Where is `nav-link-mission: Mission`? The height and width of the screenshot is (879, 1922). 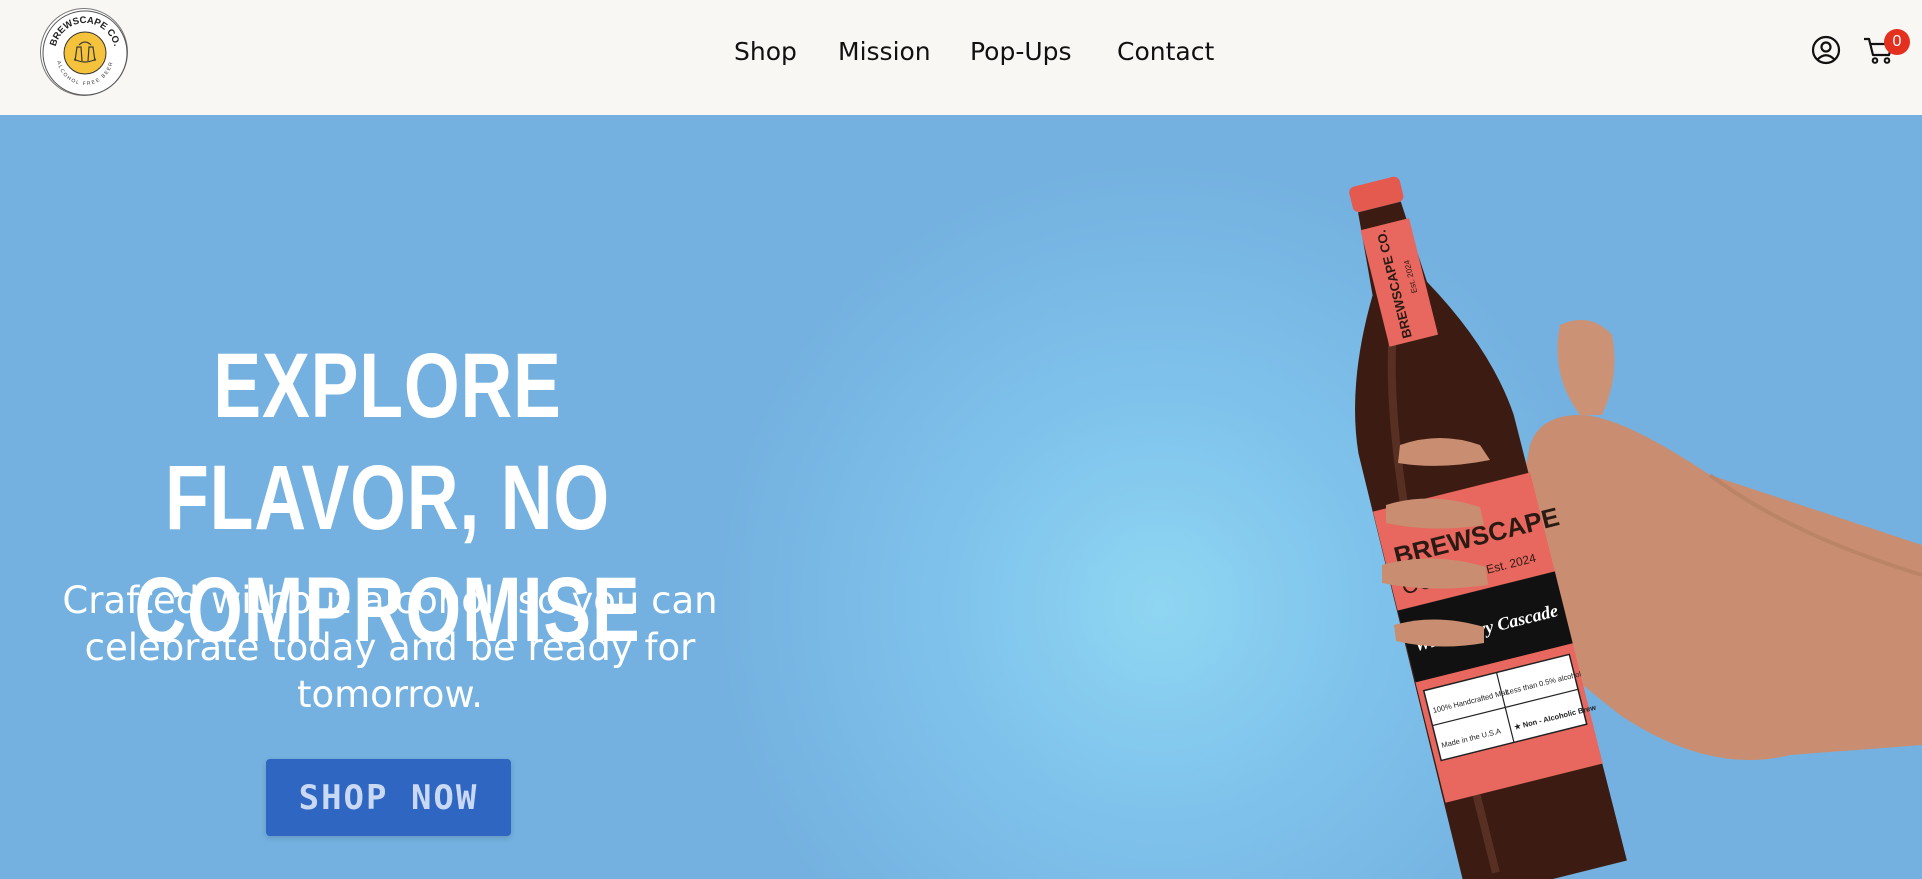
nav-link-mission: Mission is located at coordinates (884, 52).